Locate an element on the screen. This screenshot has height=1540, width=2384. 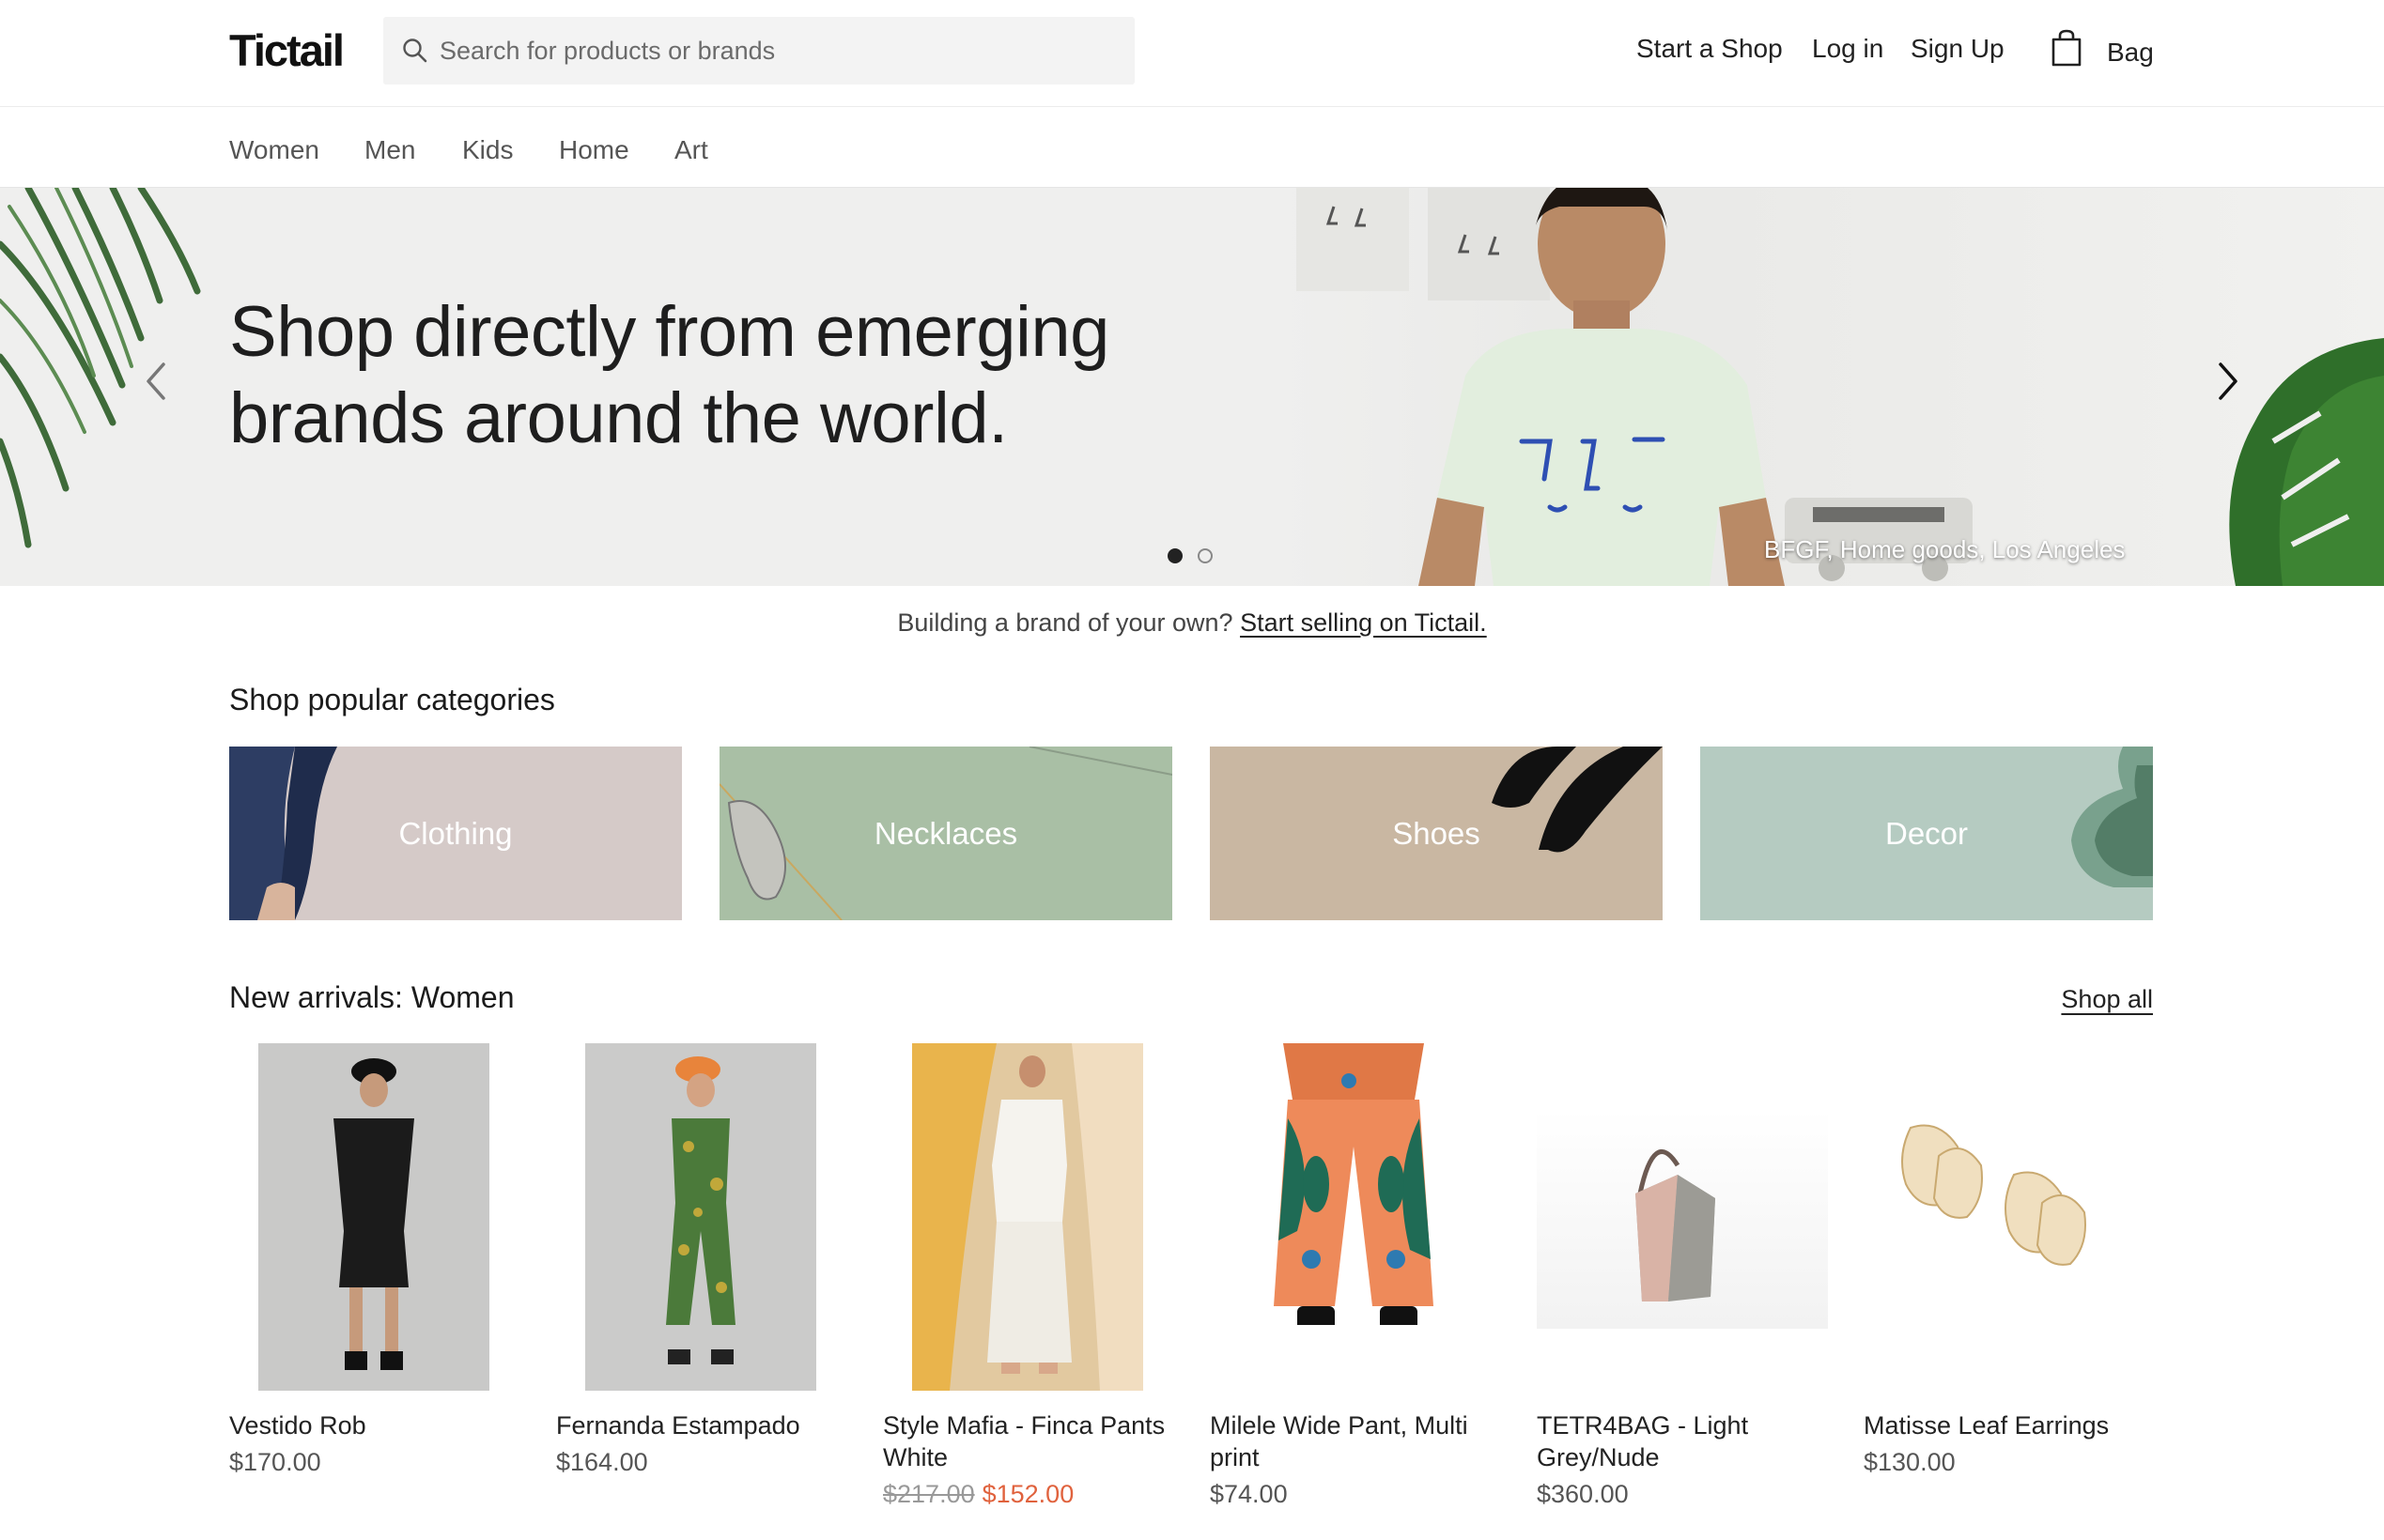
bag-label: Bag is located at coordinates (2130, 53).